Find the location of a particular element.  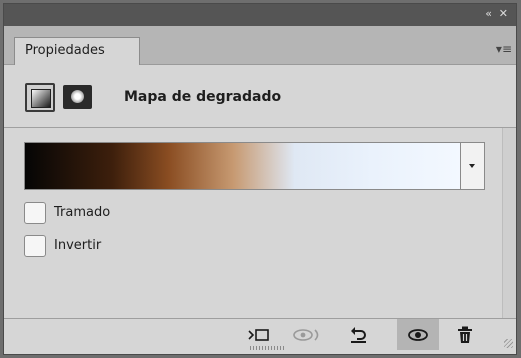

chevron-down-icon is located at coordinates (472, 166).